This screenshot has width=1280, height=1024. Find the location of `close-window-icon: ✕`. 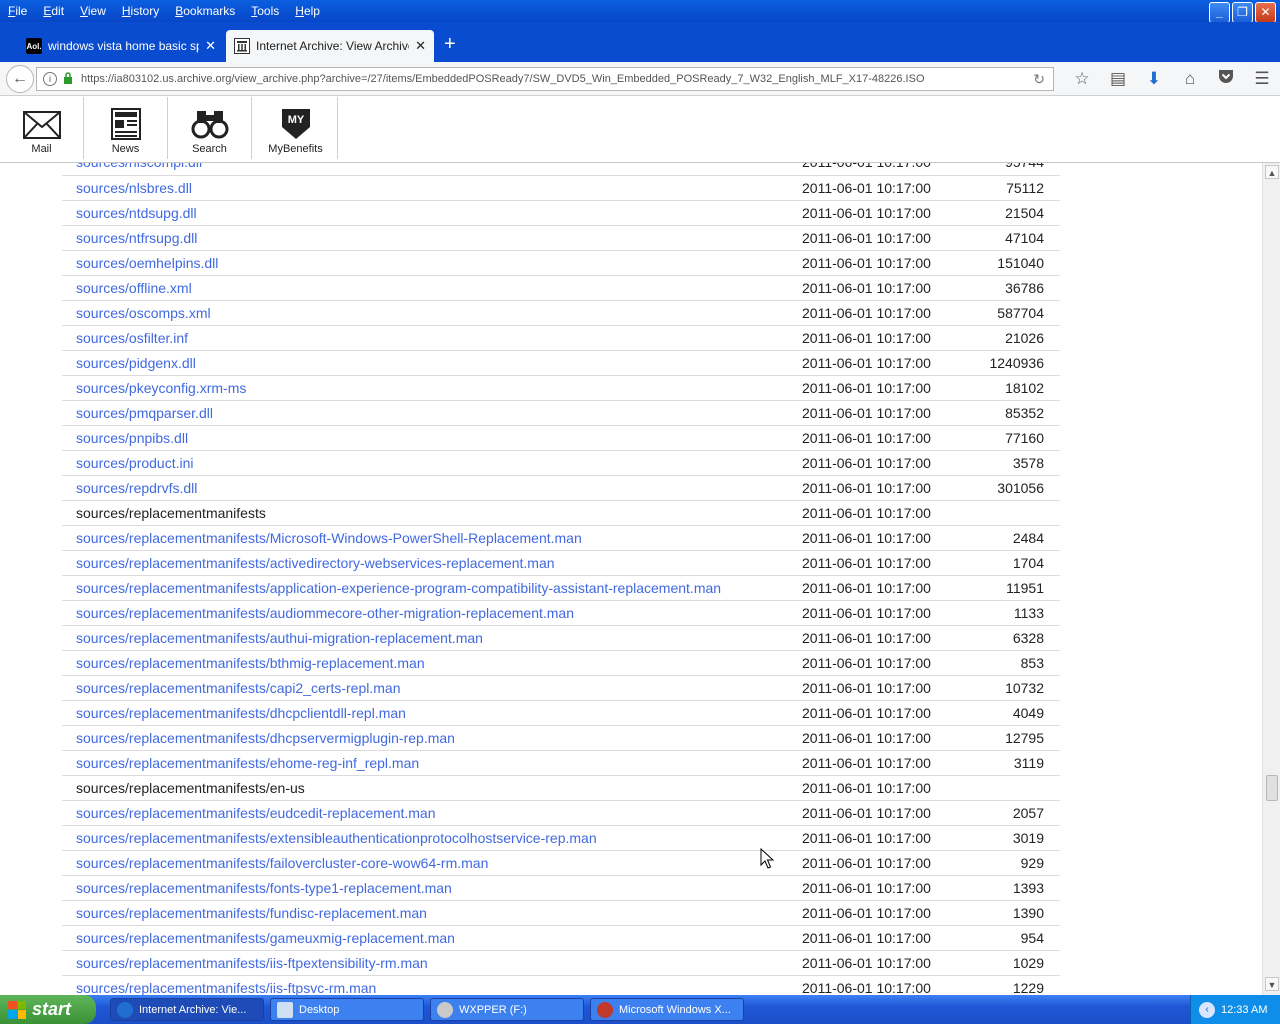

close-window-icon: ✕ is located at coordinates (1265, 12).